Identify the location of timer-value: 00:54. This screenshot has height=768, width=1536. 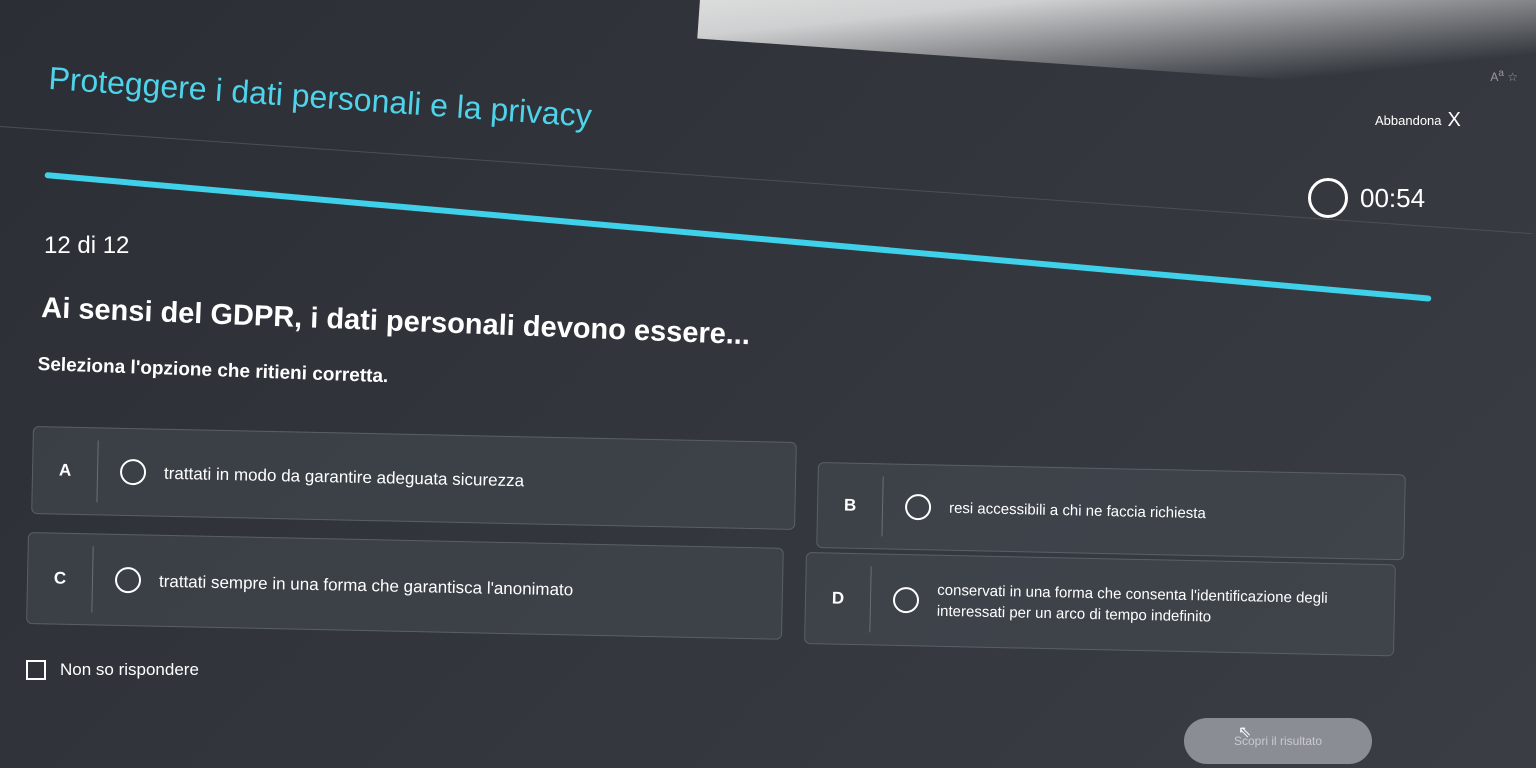
(1393, 197).